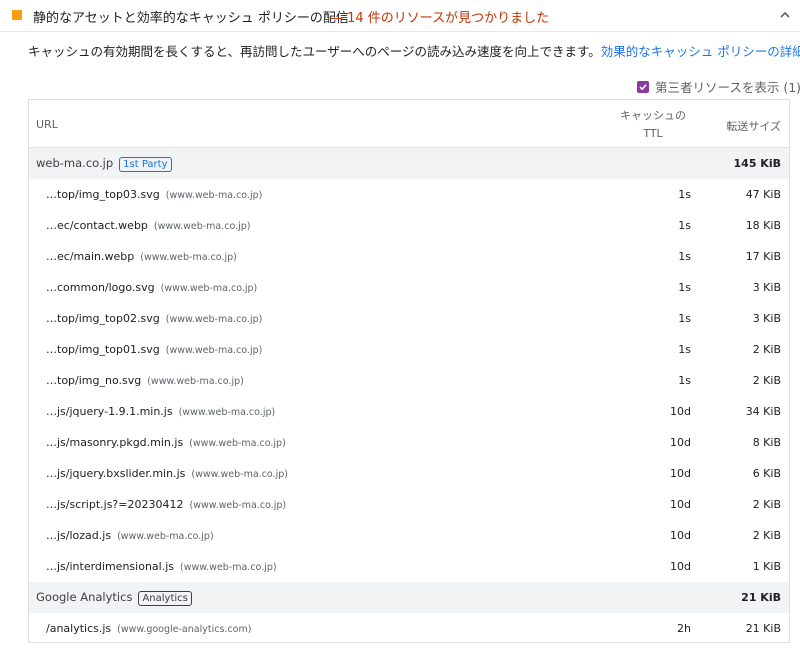  Describe the element at coordinates (727, 87) in the screenshot. I see `third-party-label: 第三者リソースを表示 (1)` at that location.